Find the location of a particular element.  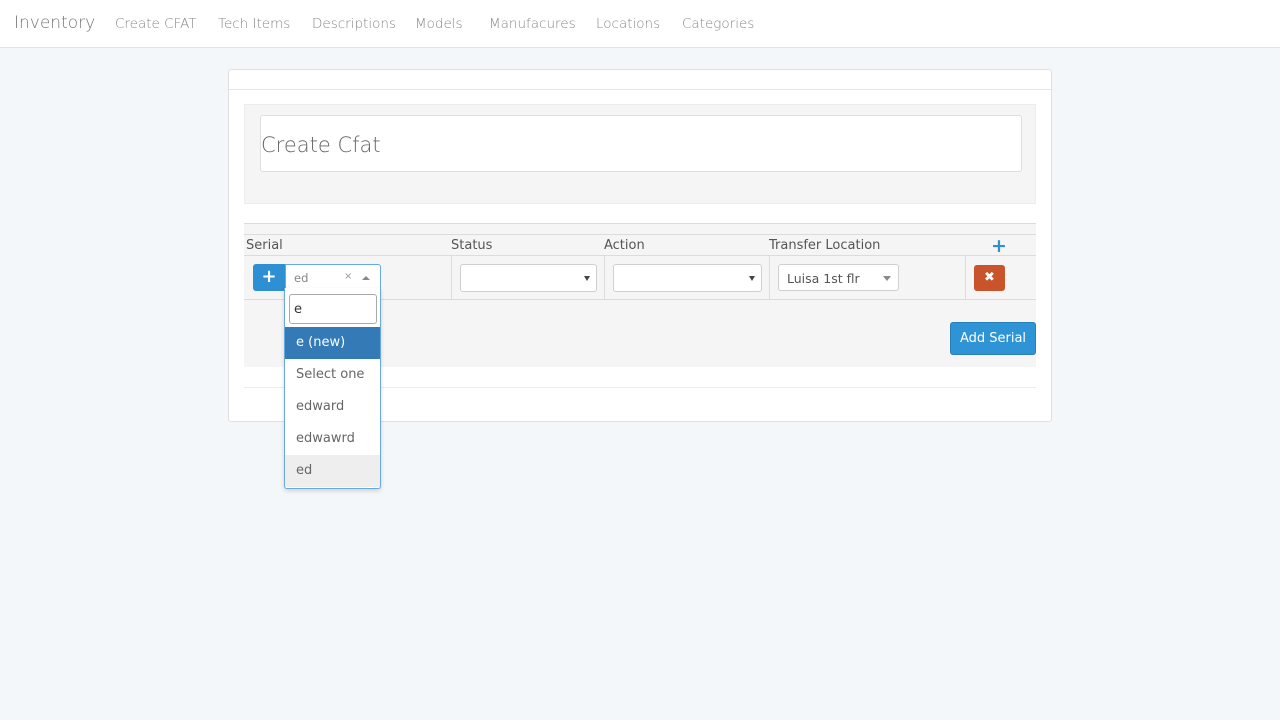

remove-row-button: ✖ is located at coordinates (989, 278).